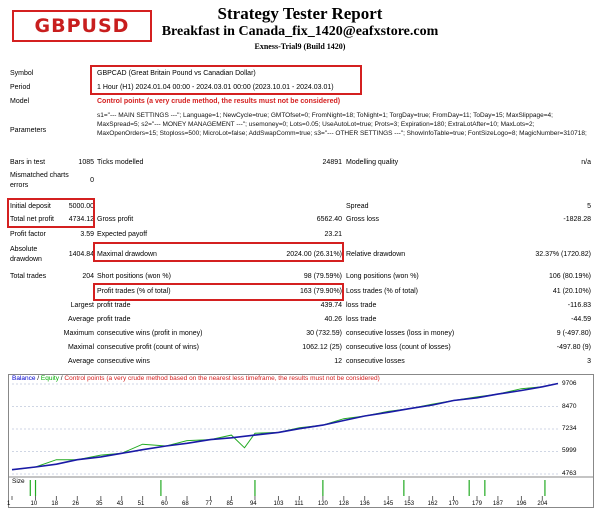 Image resolution: width=600 pixels, height=514 pixels. I want to click on x-tick-label: 136, so click(364, 504).